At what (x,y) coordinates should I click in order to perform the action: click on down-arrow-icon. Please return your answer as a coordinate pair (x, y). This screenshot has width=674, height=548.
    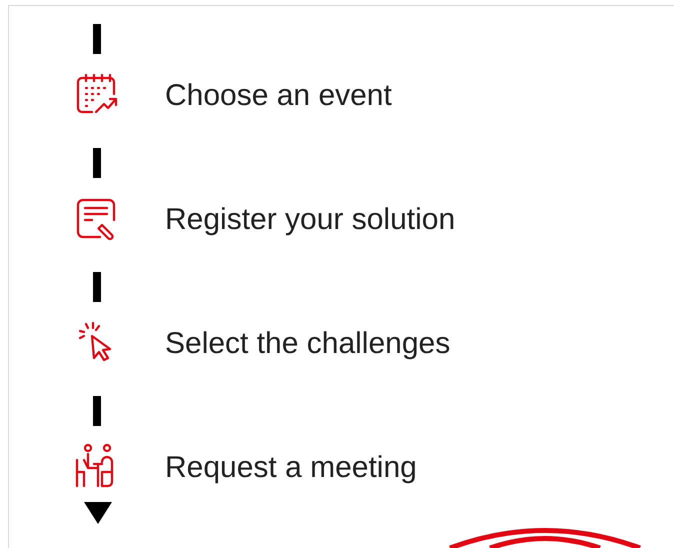
    Looking at the image, I should click on (98, 513).